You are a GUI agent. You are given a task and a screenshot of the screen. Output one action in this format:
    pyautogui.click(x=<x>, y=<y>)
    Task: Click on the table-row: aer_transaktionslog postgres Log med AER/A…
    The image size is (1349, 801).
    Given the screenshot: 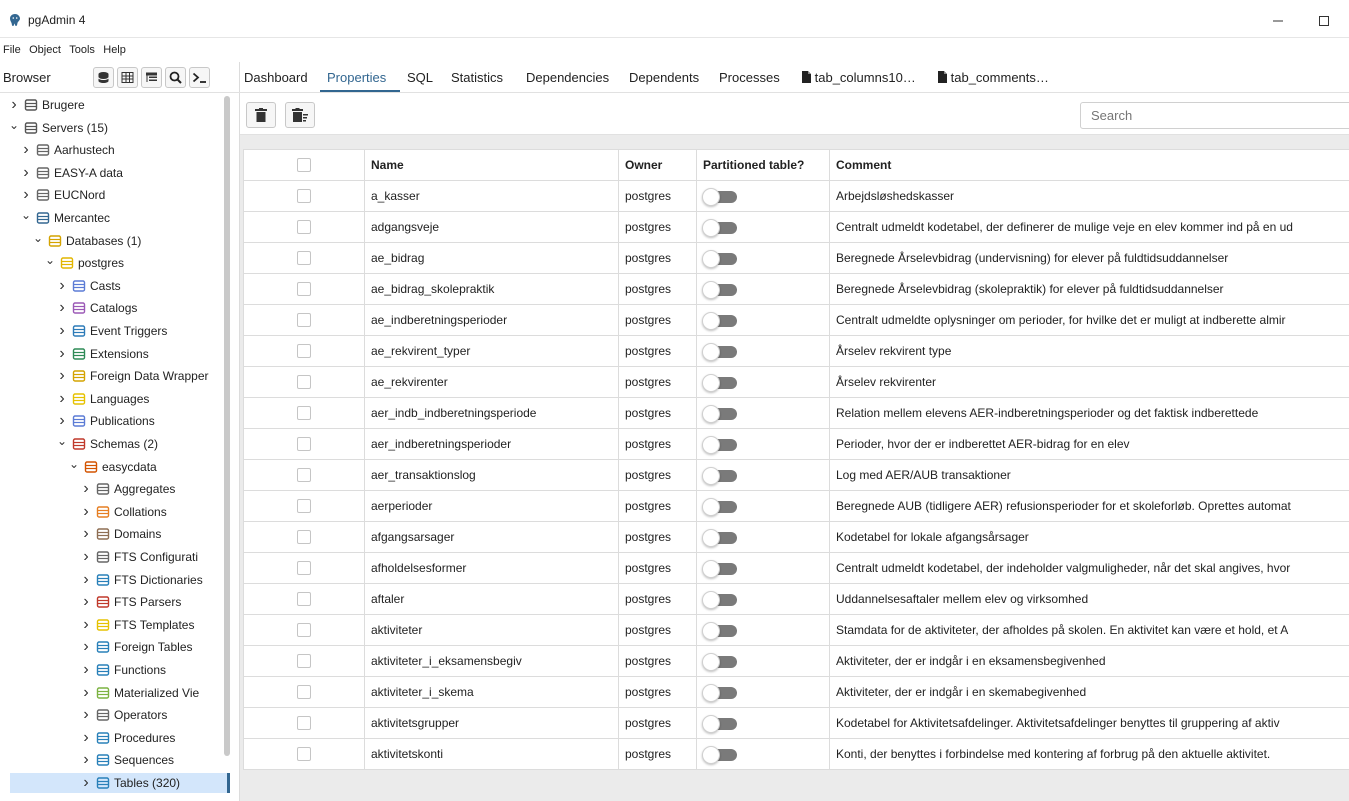 What is the action you would take?
    pyautogui.click(x=796, y=475)
    